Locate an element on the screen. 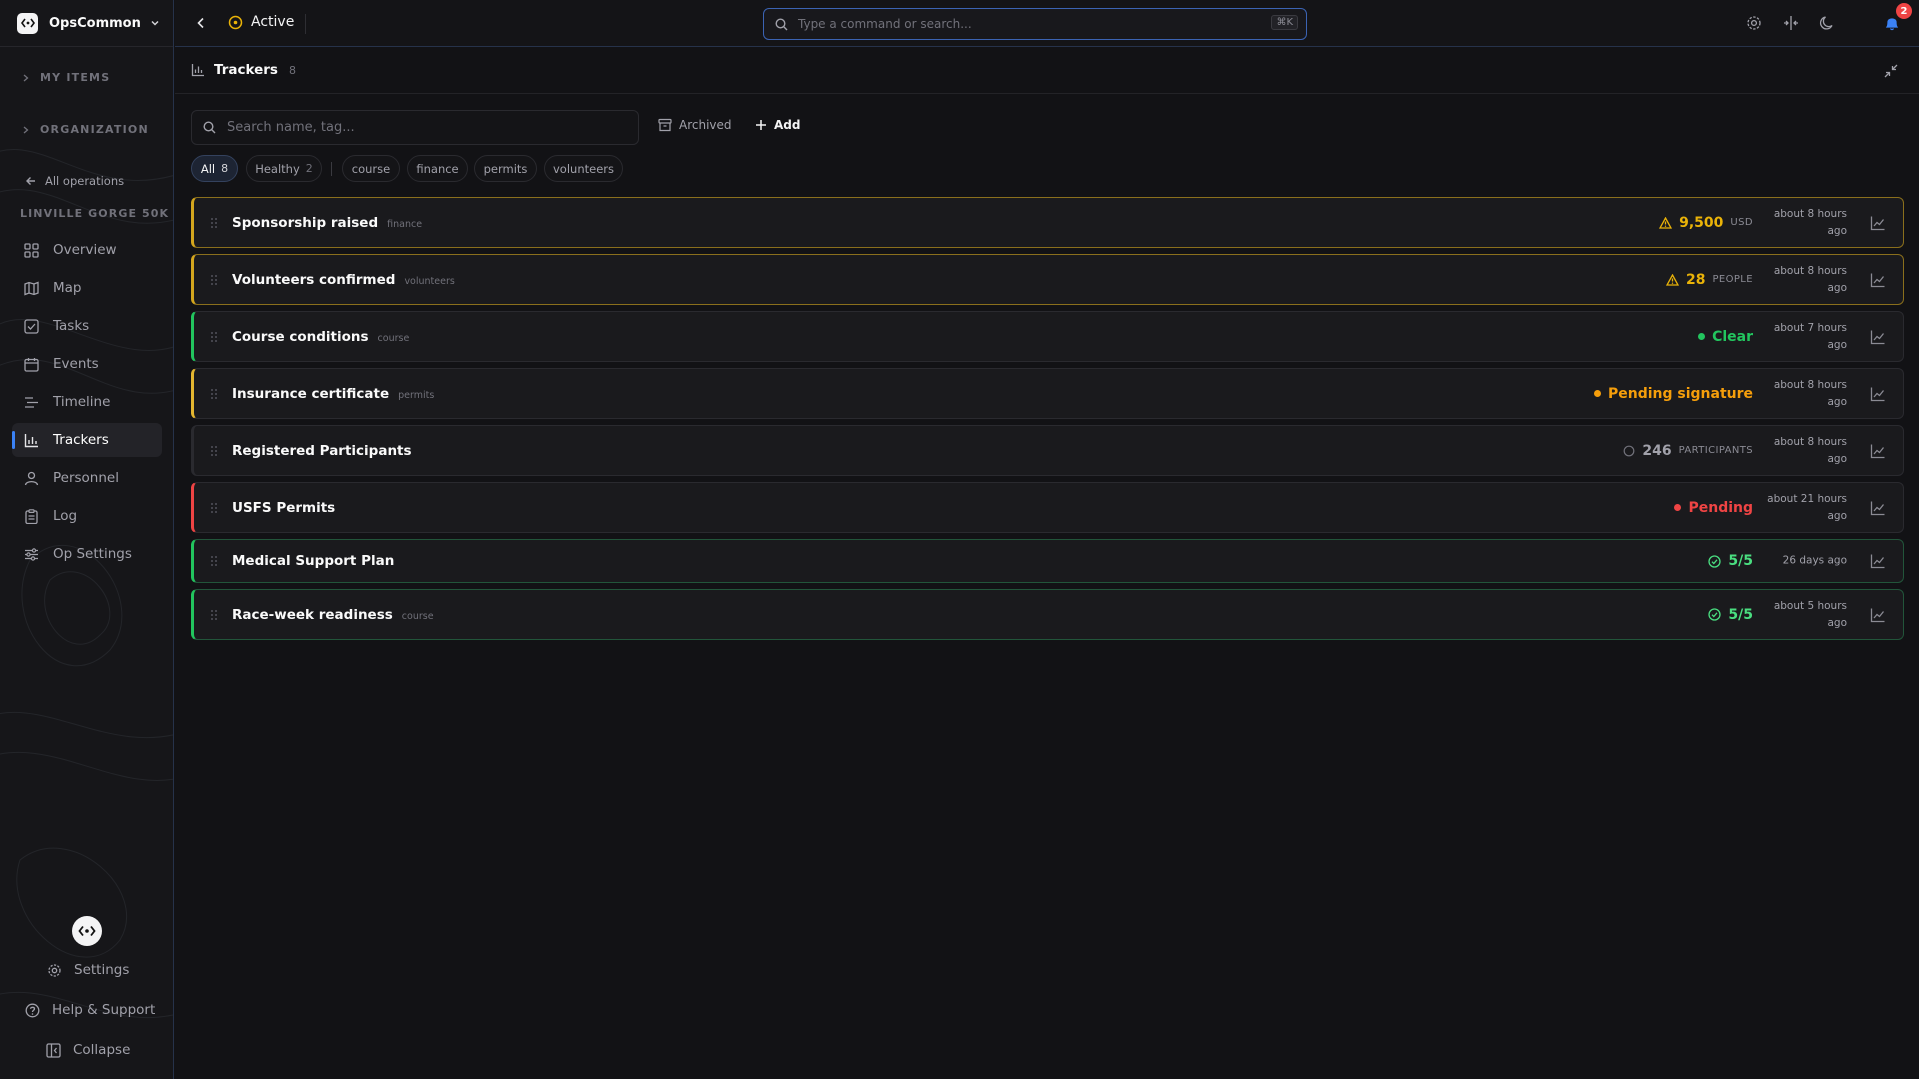  app-logo-icon is located at coordinates (27, 23).